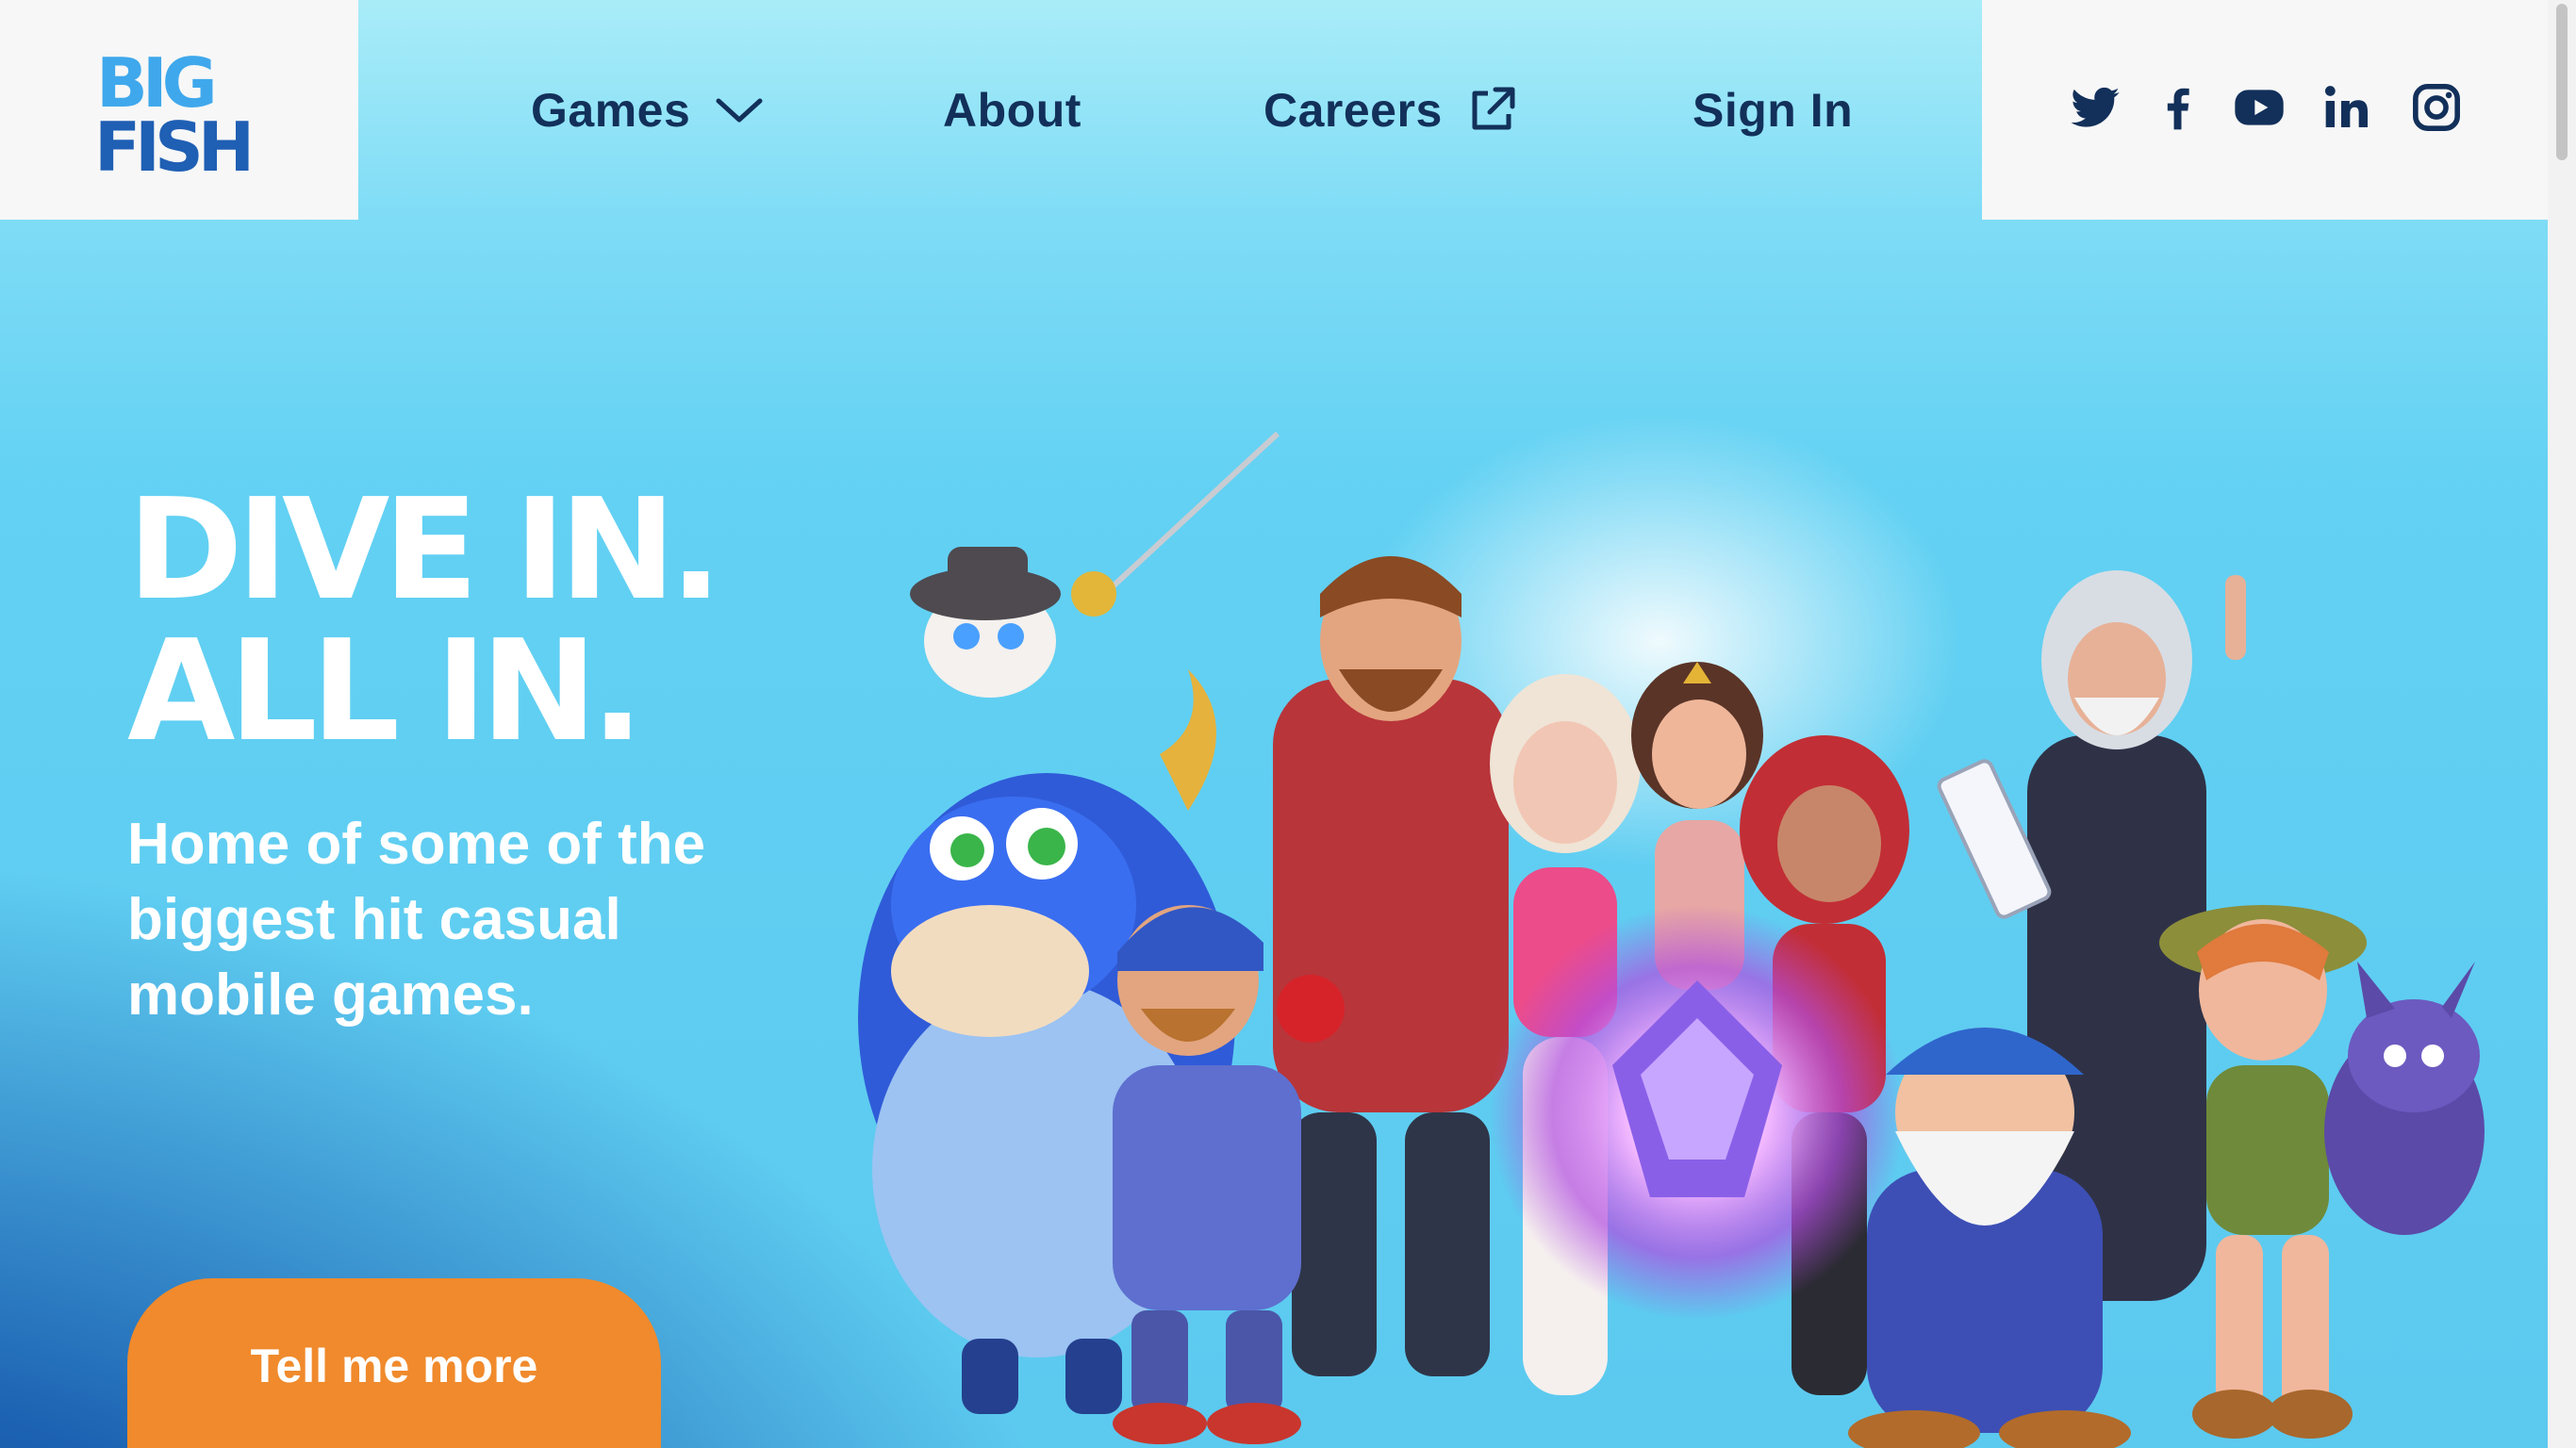 Image resolution: width=2576 pixels, height=1448 pixels. What do you see at coordinates (385, 691) in the screenshot?
I see `headline-line-2: ALL IN.` at bounding box center [385, 691].